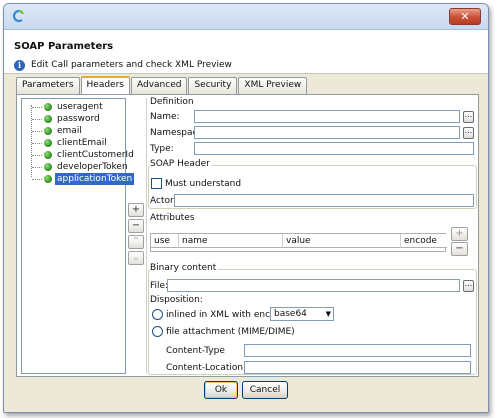 Image resolution: width=495 pixels, height=418 pixels. Describe the element at coordinates (78, 119) in the screenshot. I see `tree-item-label: password` at that location.